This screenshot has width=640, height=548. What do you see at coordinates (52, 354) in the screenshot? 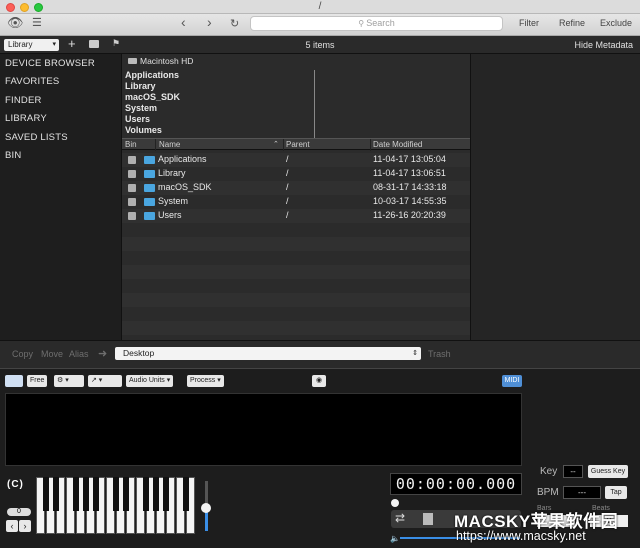
I see `move-button: Move` at bounding box center [52, 354].